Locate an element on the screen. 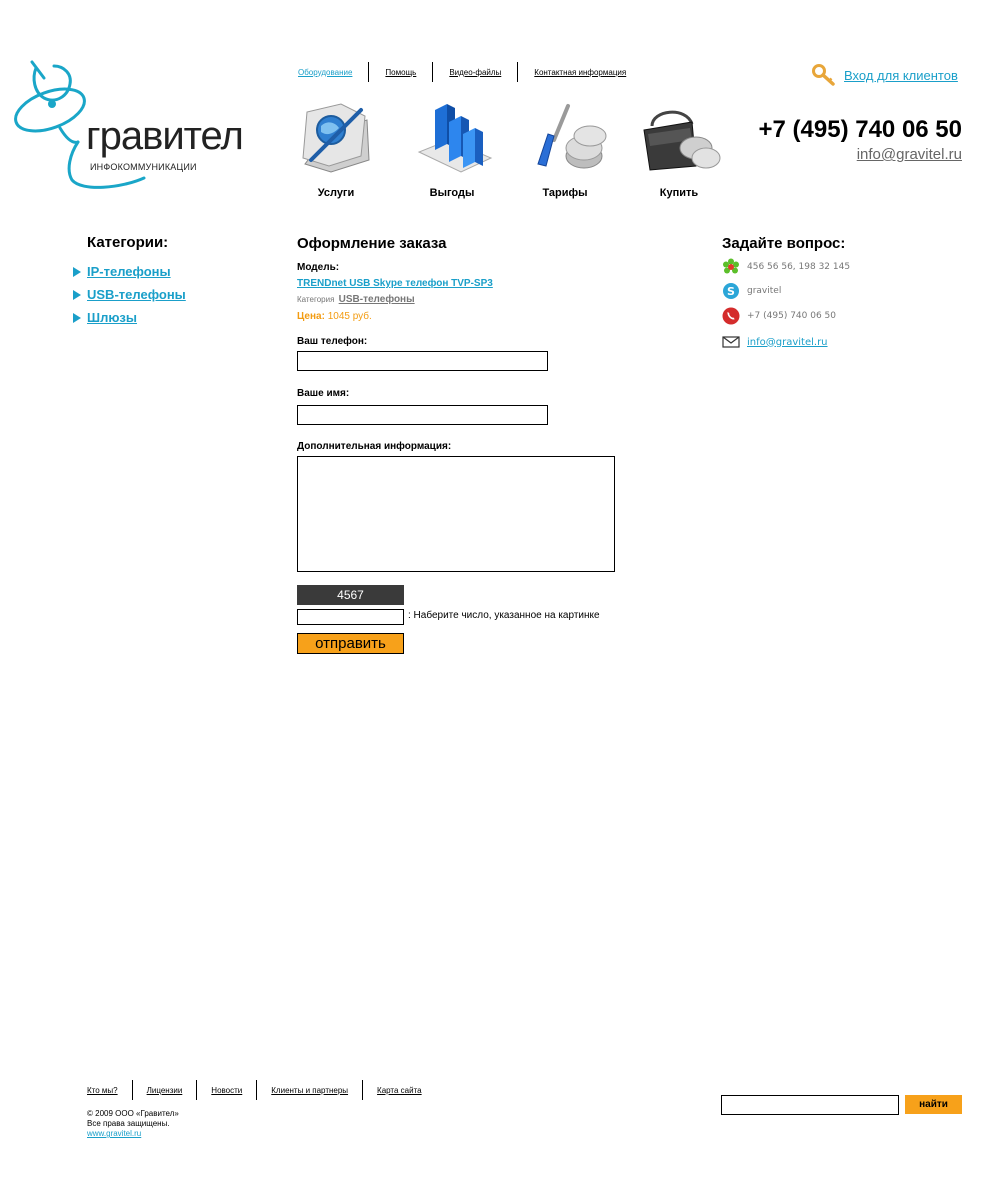 This screenshot has width=1000, height=1200. name-input is located at coordinates (422, 415).